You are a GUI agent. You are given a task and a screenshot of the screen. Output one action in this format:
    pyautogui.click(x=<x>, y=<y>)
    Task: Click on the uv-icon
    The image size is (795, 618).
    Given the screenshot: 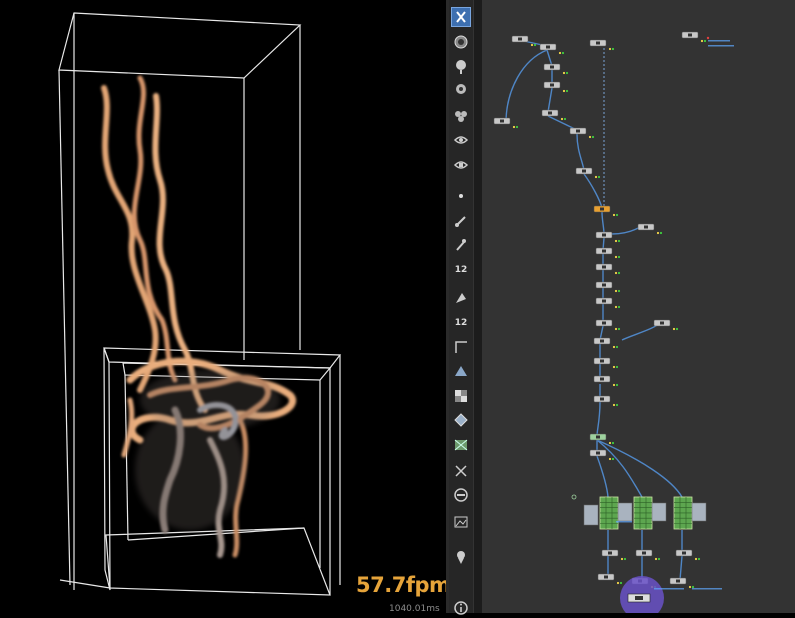 What is the action you would take?
    pyautogui.click(x=461, y=445)
    